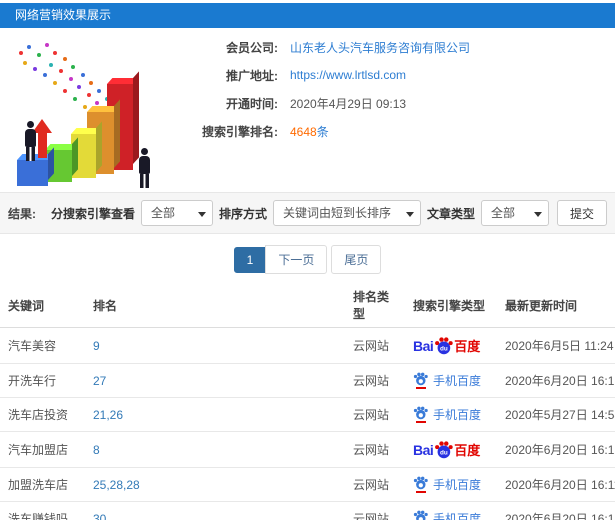 This screenshot has height=520, width=615. Describe the element at coordinates (215, 305) in the screenshot. I see `header-rank: 排名` at that location.